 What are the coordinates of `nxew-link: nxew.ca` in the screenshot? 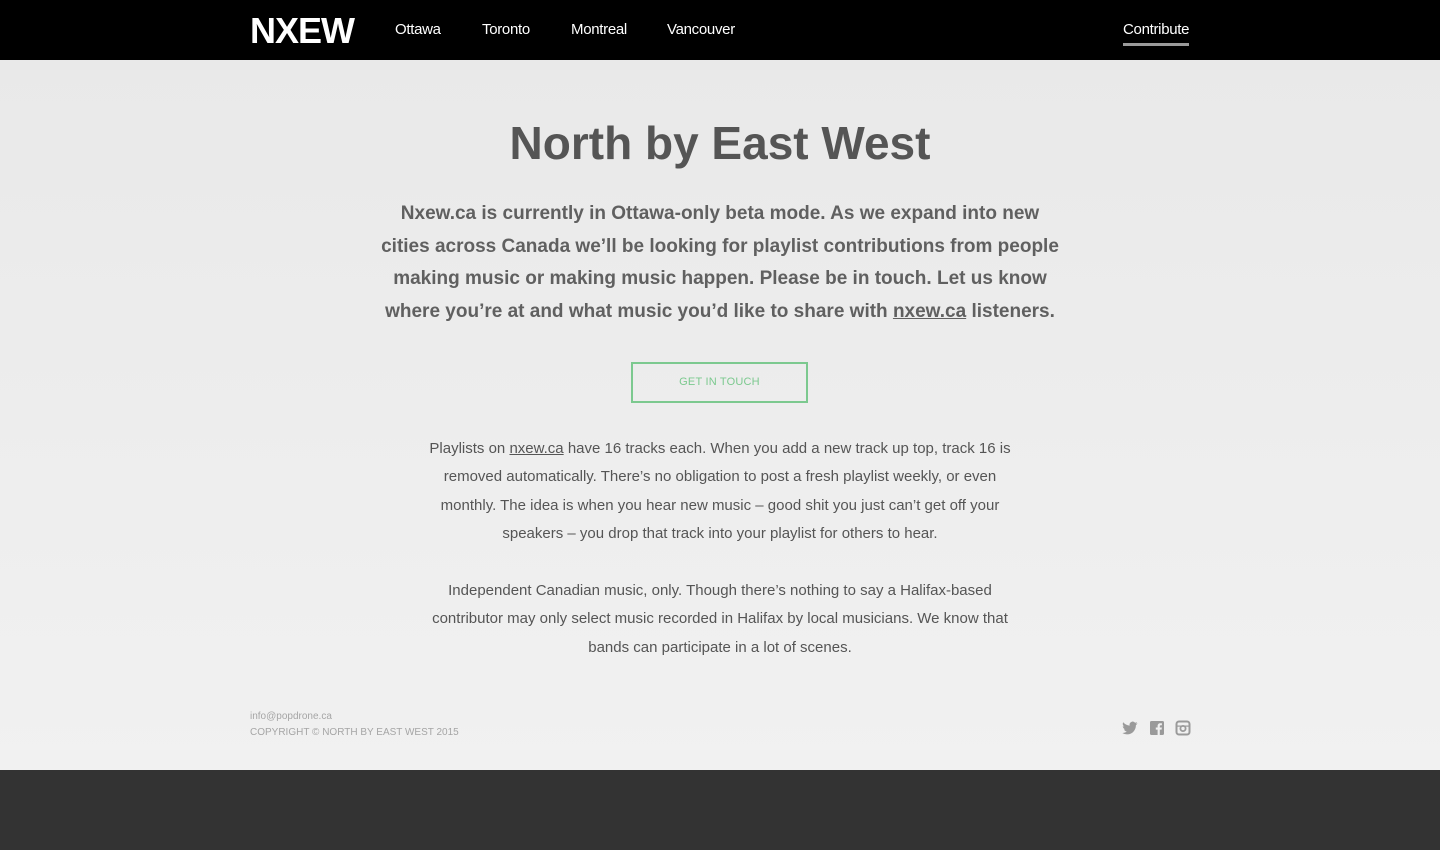 It's located at (929, 311).